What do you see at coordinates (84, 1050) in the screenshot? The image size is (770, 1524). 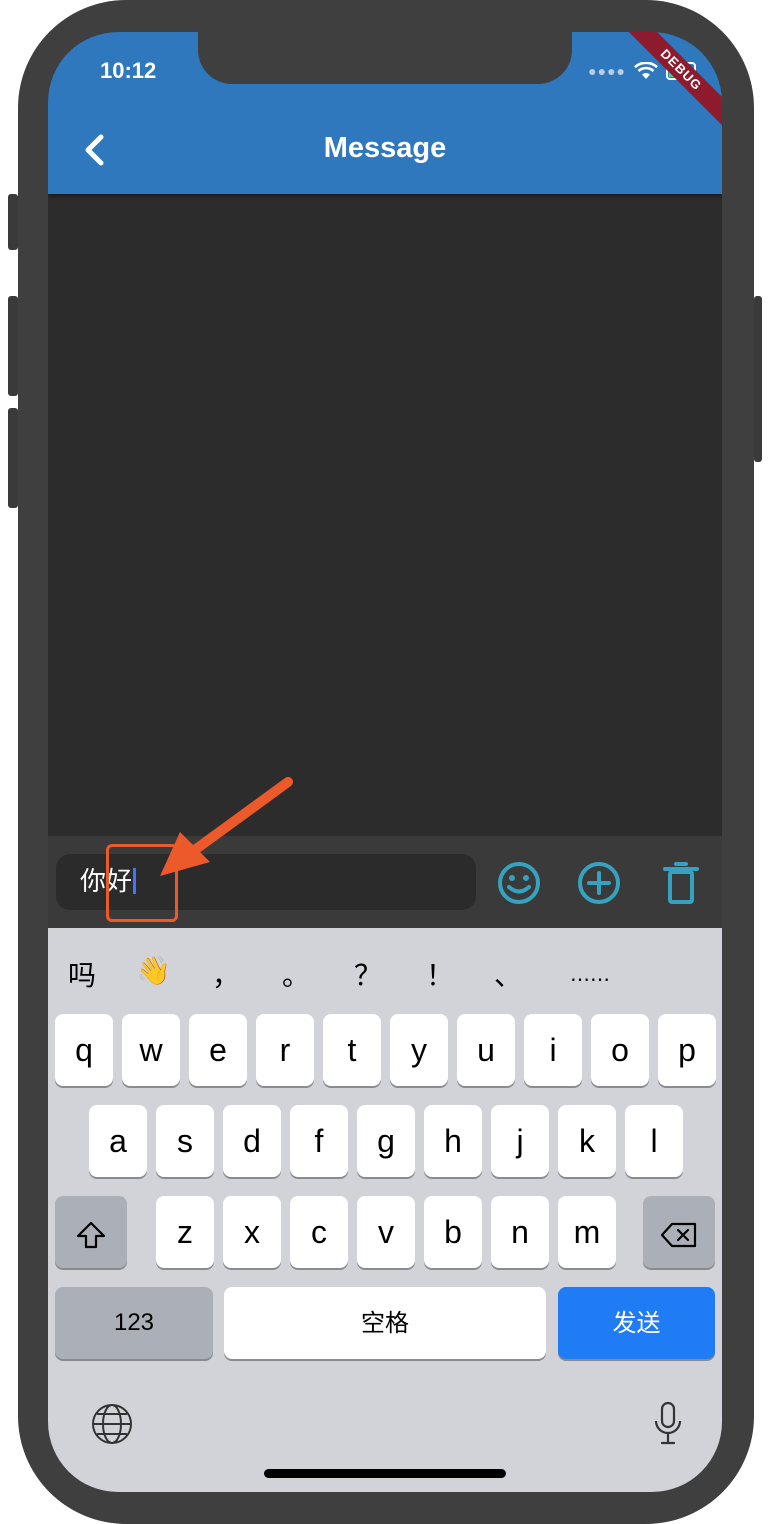 I see `key-q: q` at bounding box center [84, 1050].